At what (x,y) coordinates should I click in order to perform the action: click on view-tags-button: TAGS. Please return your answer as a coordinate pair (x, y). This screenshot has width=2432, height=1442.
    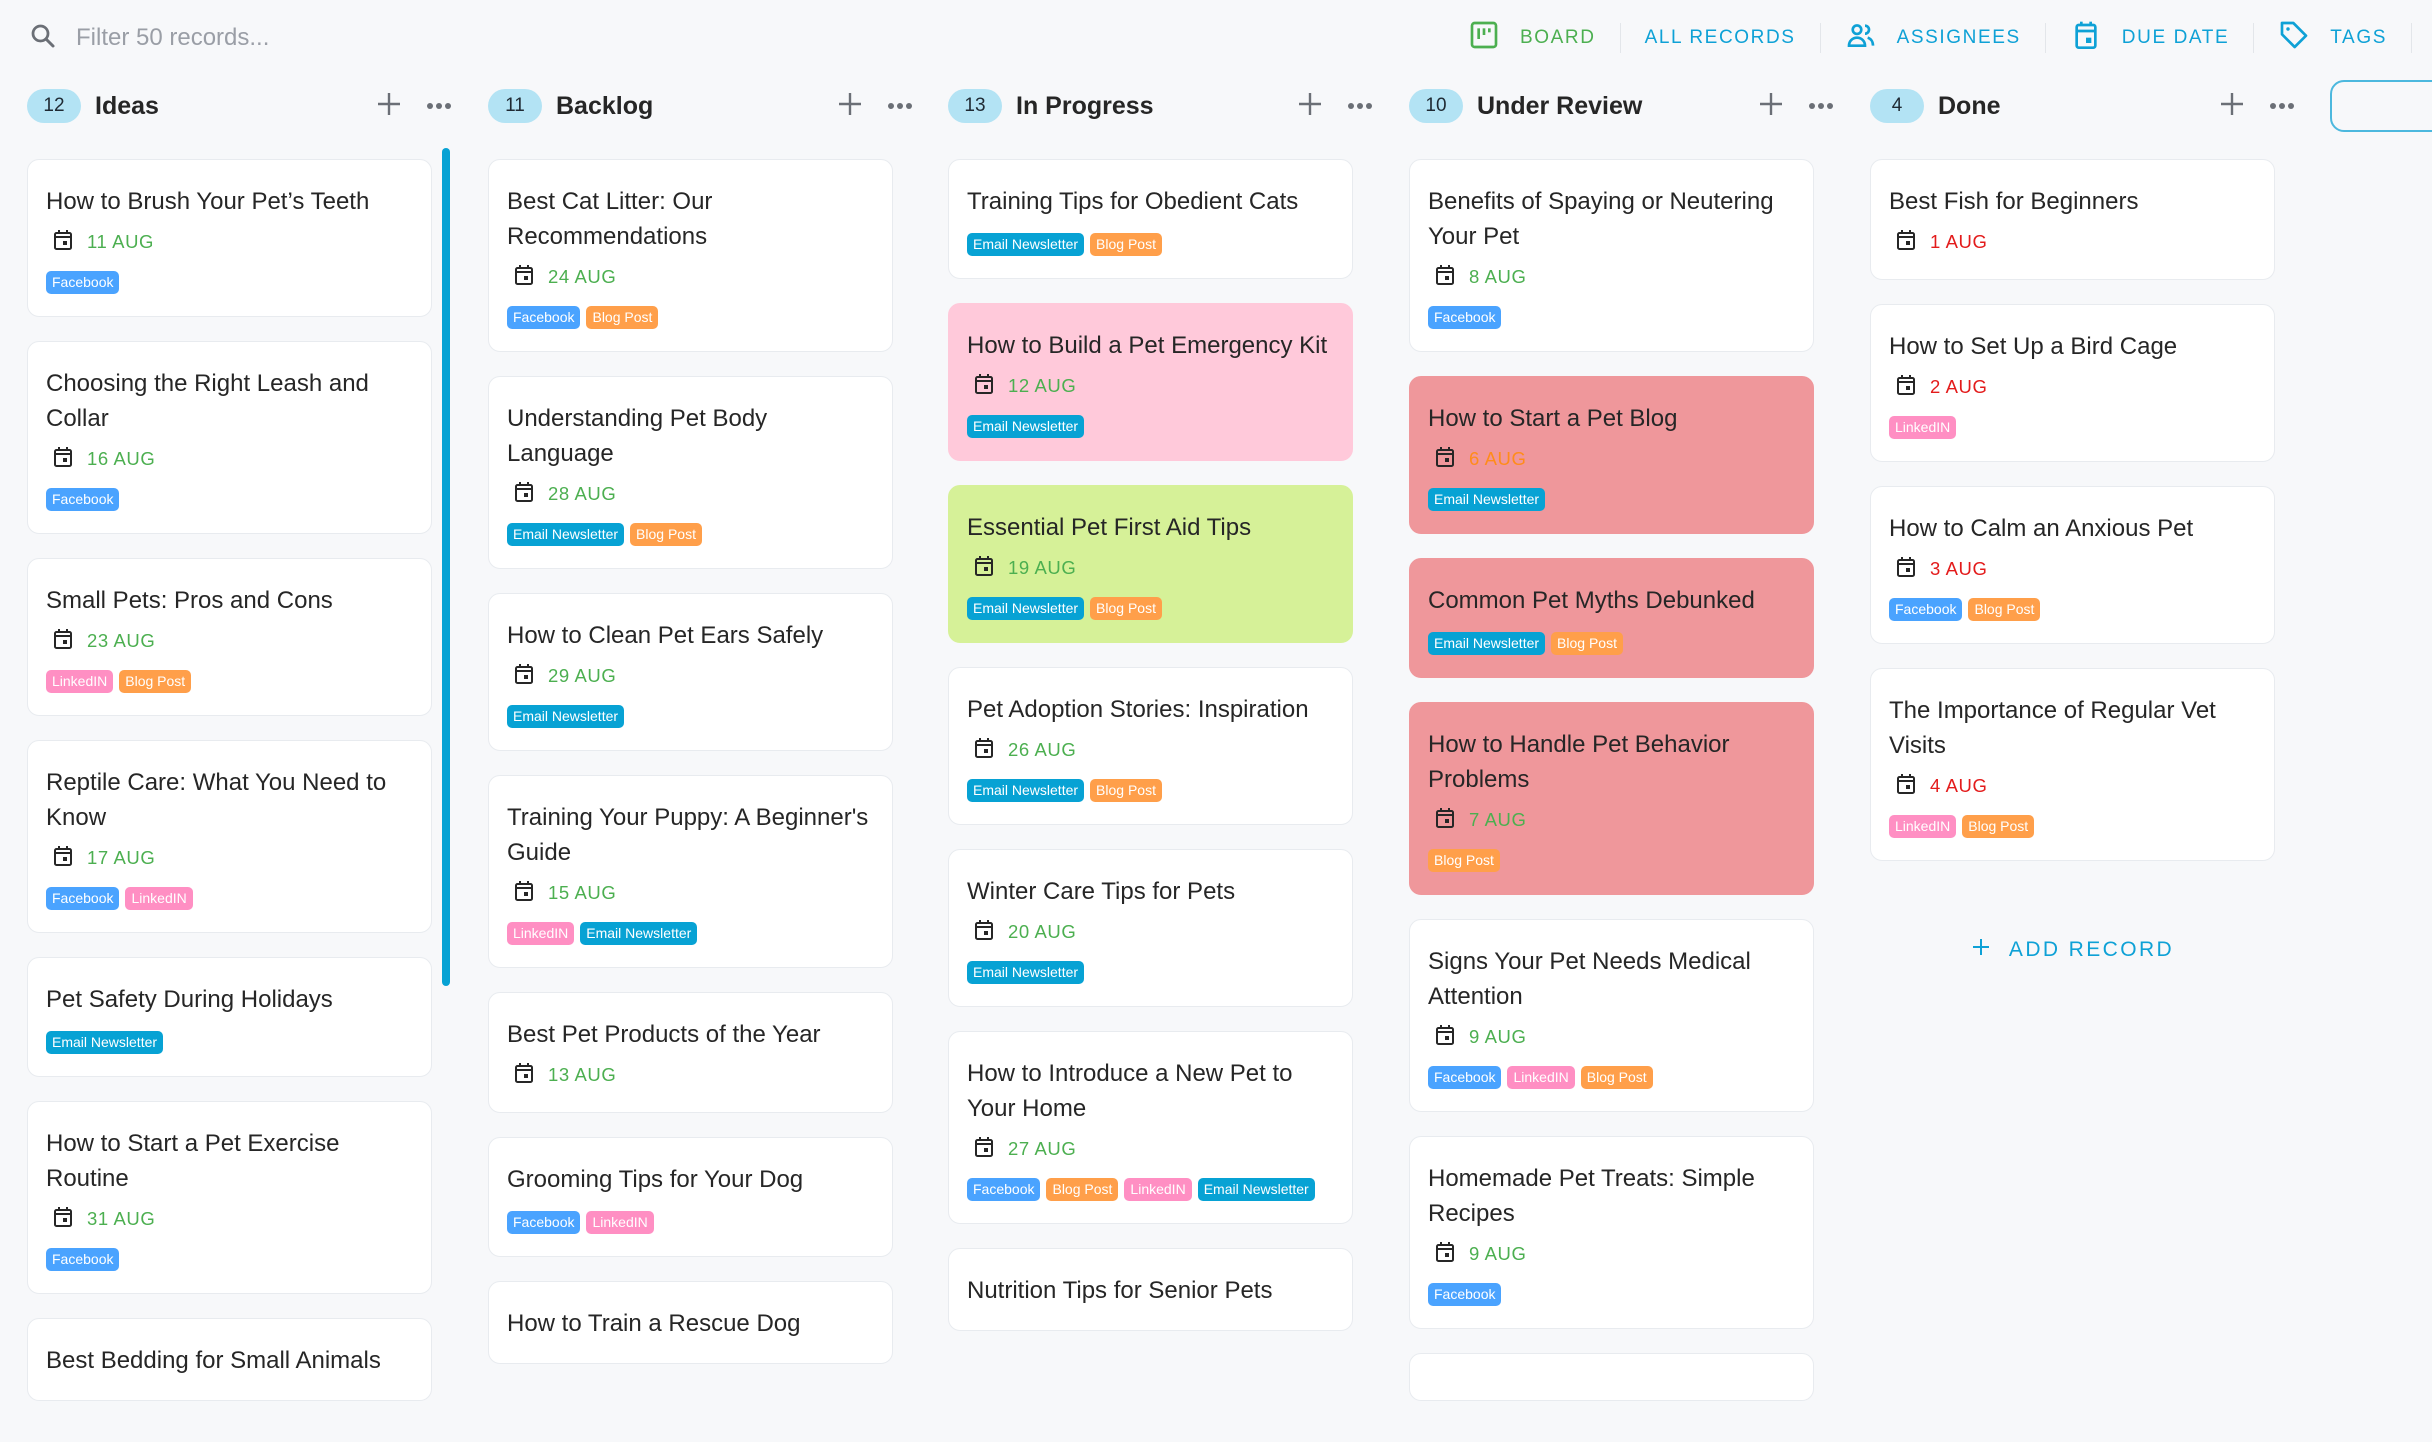
    Looking at the image, I should click on (2332, 38).